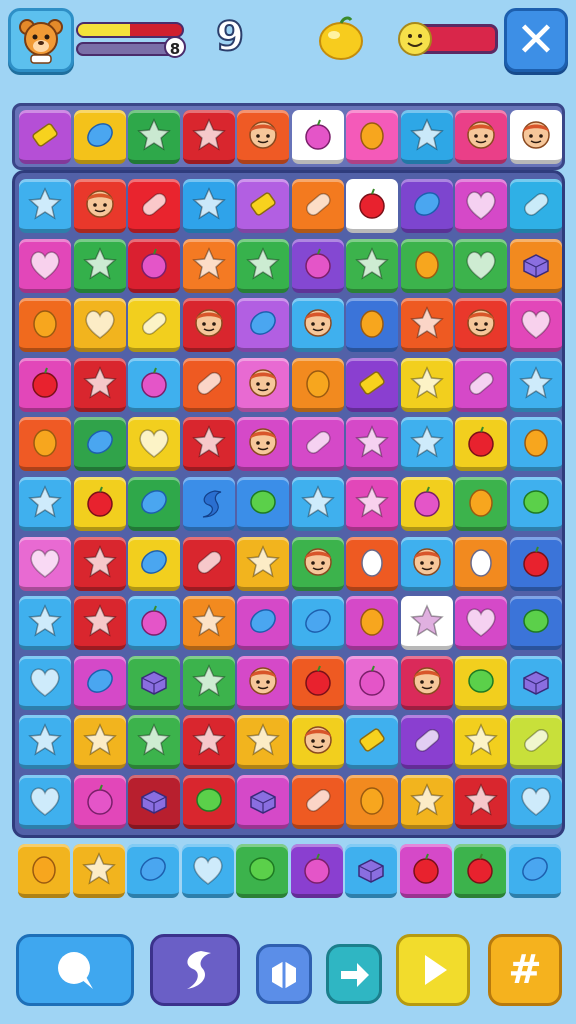  What do you see at coordinates (433, 970) in the screenshot?
I see `play-button` at bounding box center [433, 970].